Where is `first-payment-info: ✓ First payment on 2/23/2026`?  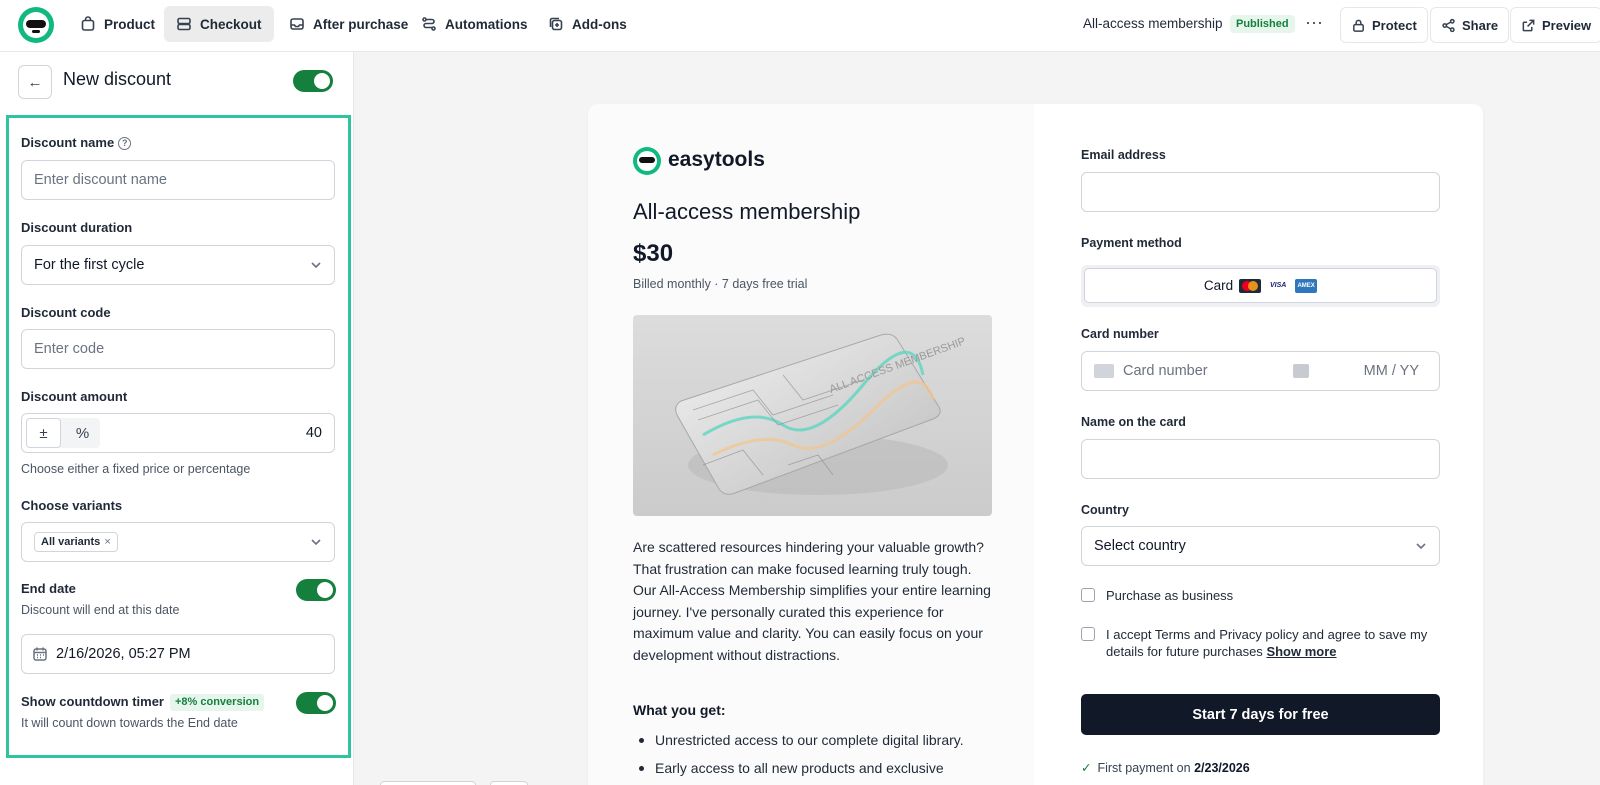 first-payment-info: ✓ First payment on 2/23/2026 is located at coordinates (1165, 768).